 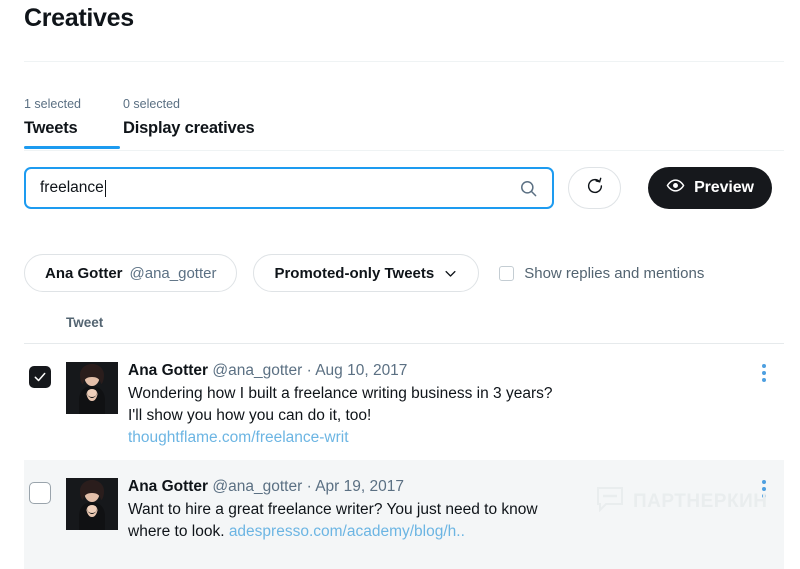 What do you see at coordinates (84, 273) in the screenshot?
I see `account-filter-name: Ana Gotter` at bounding box center [84, 273].